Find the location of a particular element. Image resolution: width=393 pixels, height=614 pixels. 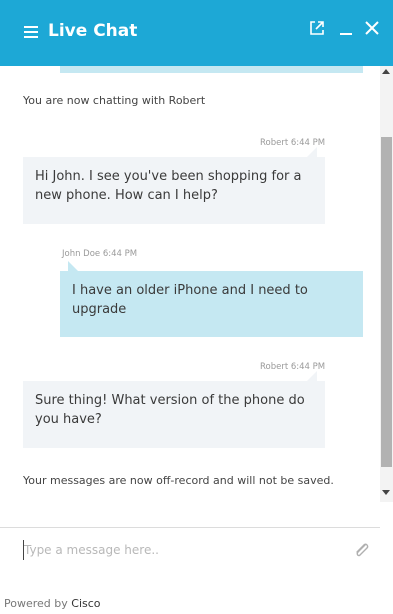

brand-name: Cisco is located at coordinates (86, 603).